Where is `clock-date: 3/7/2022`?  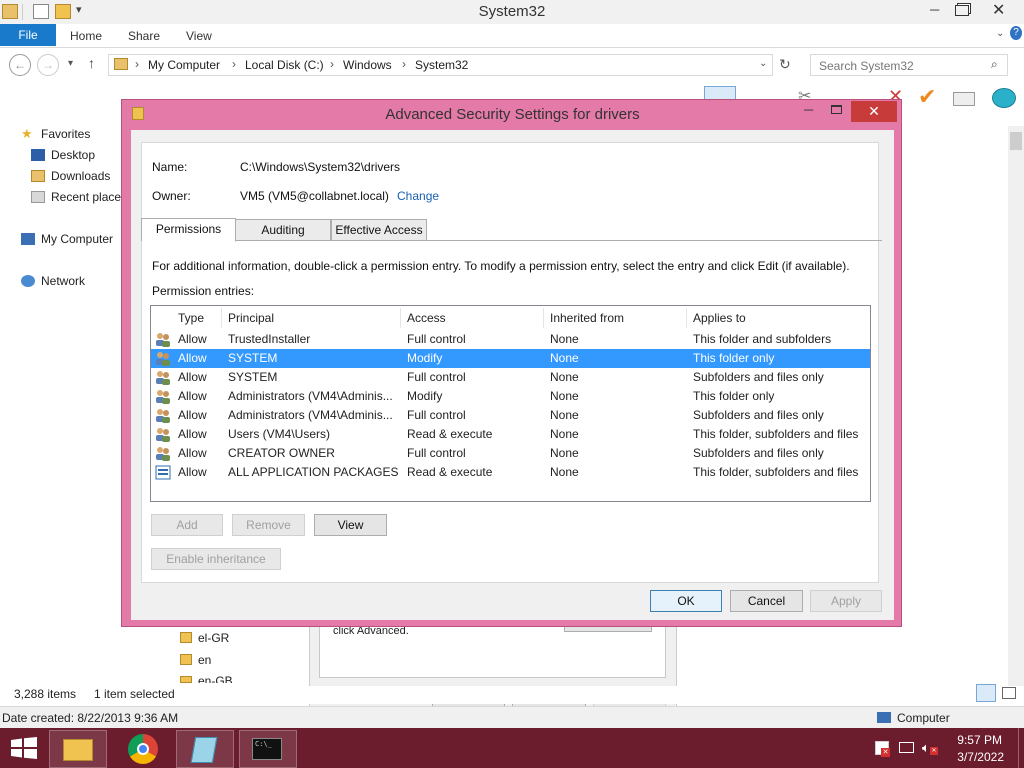 clock-date: 3/7/2022 is located at coordinates (978, 757).